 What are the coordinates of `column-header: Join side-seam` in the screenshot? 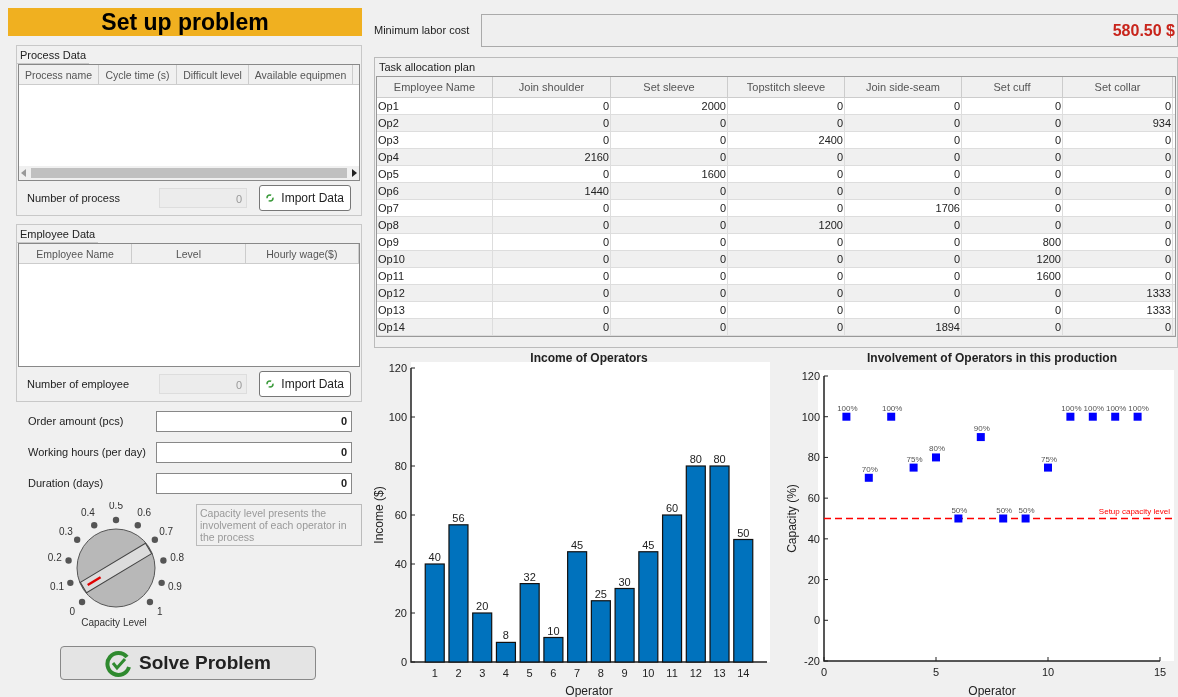 It's located at (903, 87).